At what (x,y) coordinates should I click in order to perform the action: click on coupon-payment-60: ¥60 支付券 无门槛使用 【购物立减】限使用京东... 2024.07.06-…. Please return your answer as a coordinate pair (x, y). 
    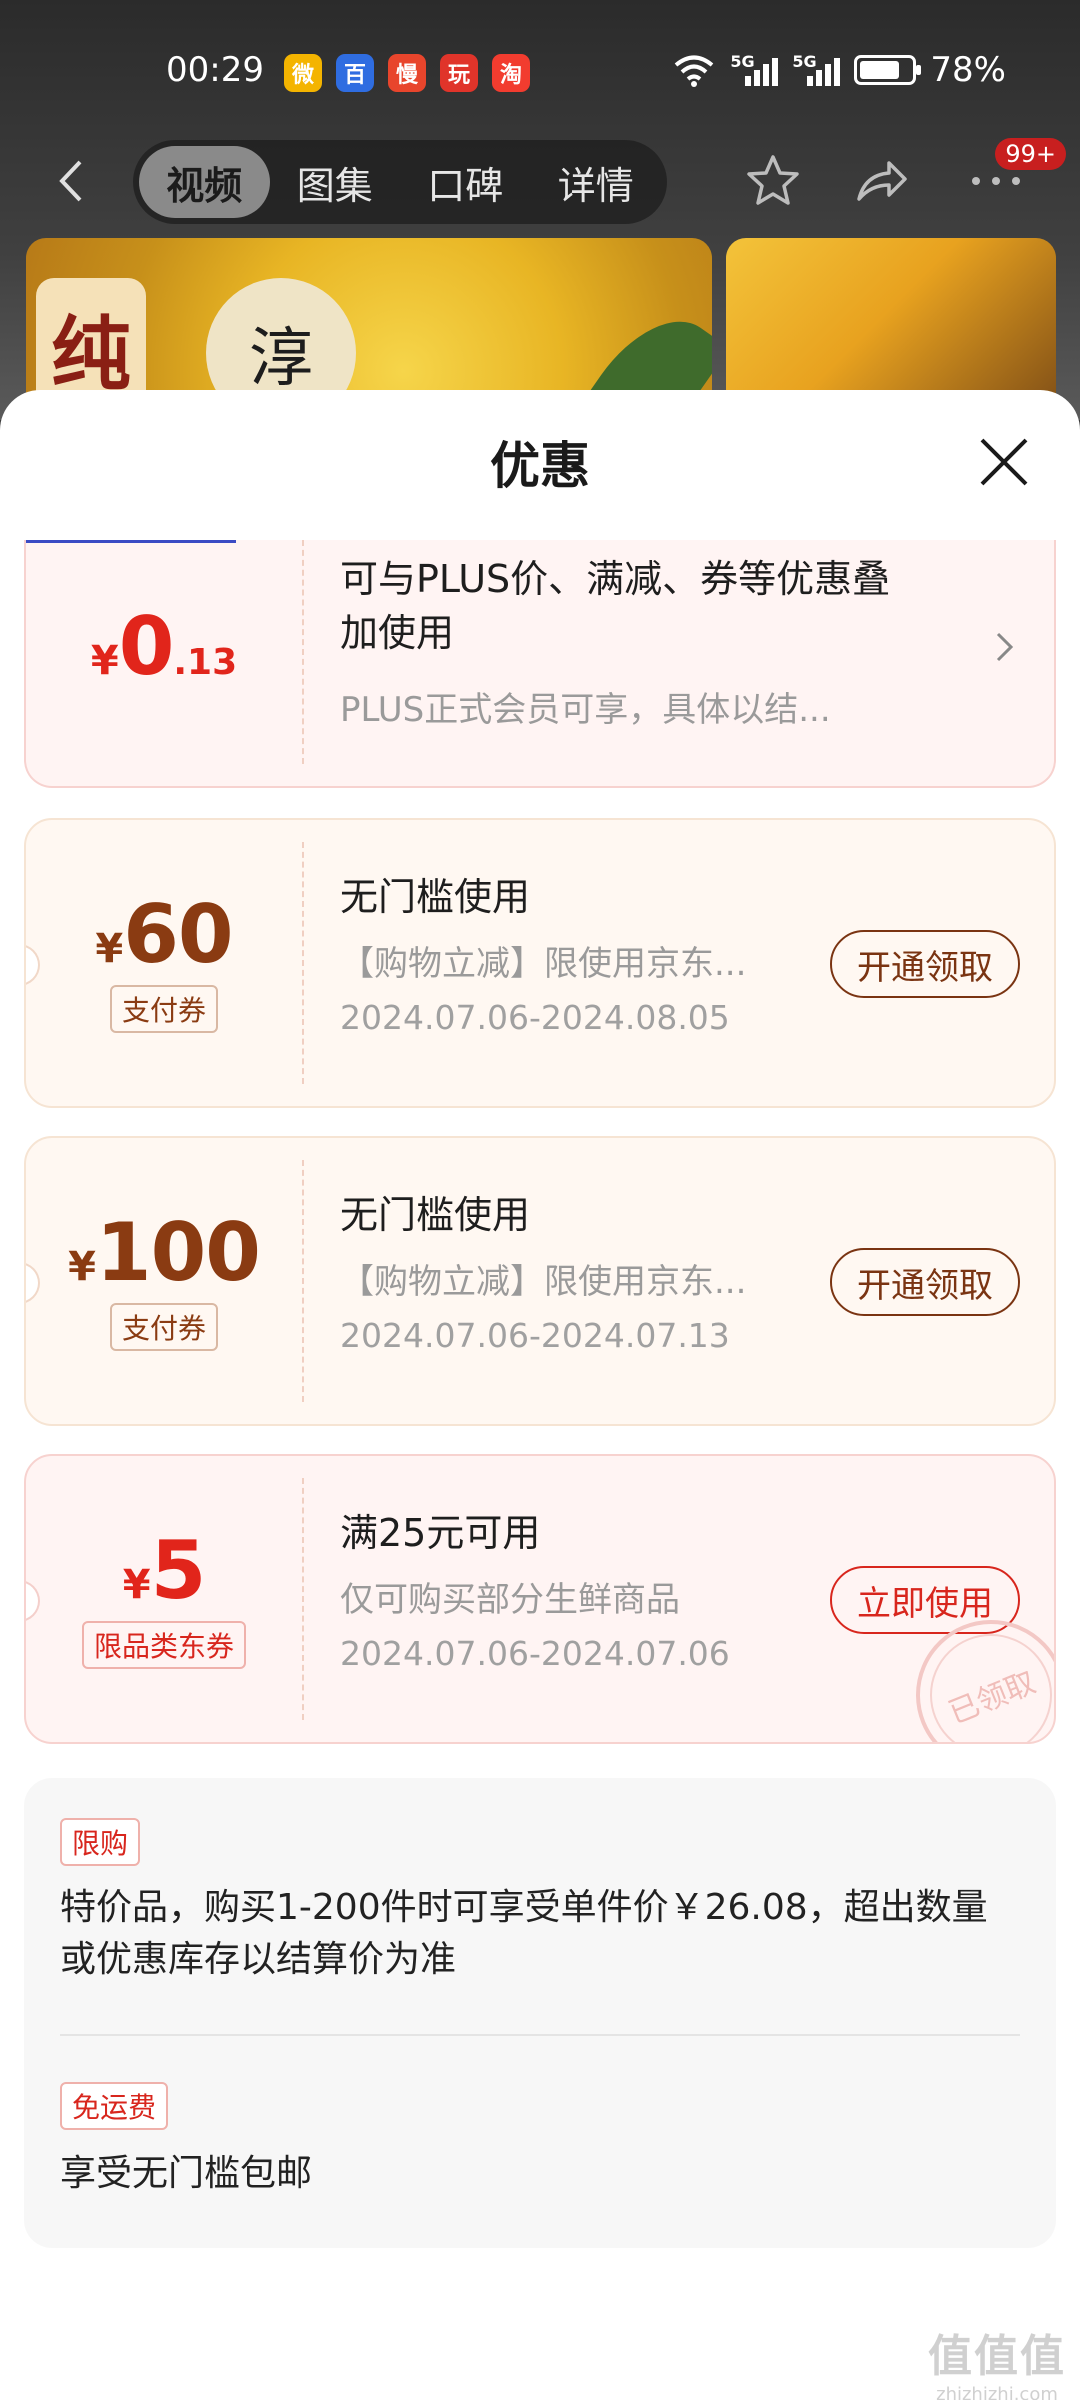
    Looking at the image, I should click on (540, 963).